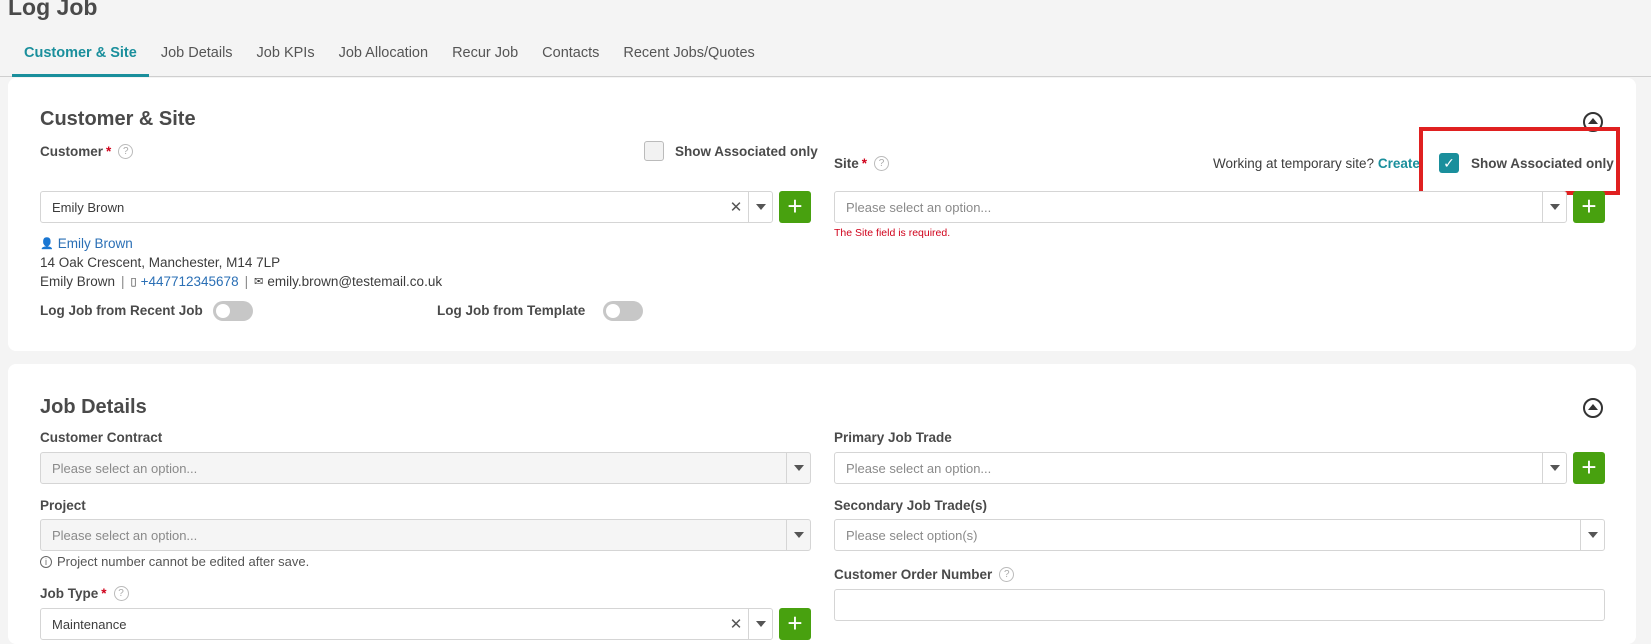 The width and height of the screenshot is (1651, 644). I want to click on customer-email: emily.brown@testemail.co.uk, so click(355, 281).